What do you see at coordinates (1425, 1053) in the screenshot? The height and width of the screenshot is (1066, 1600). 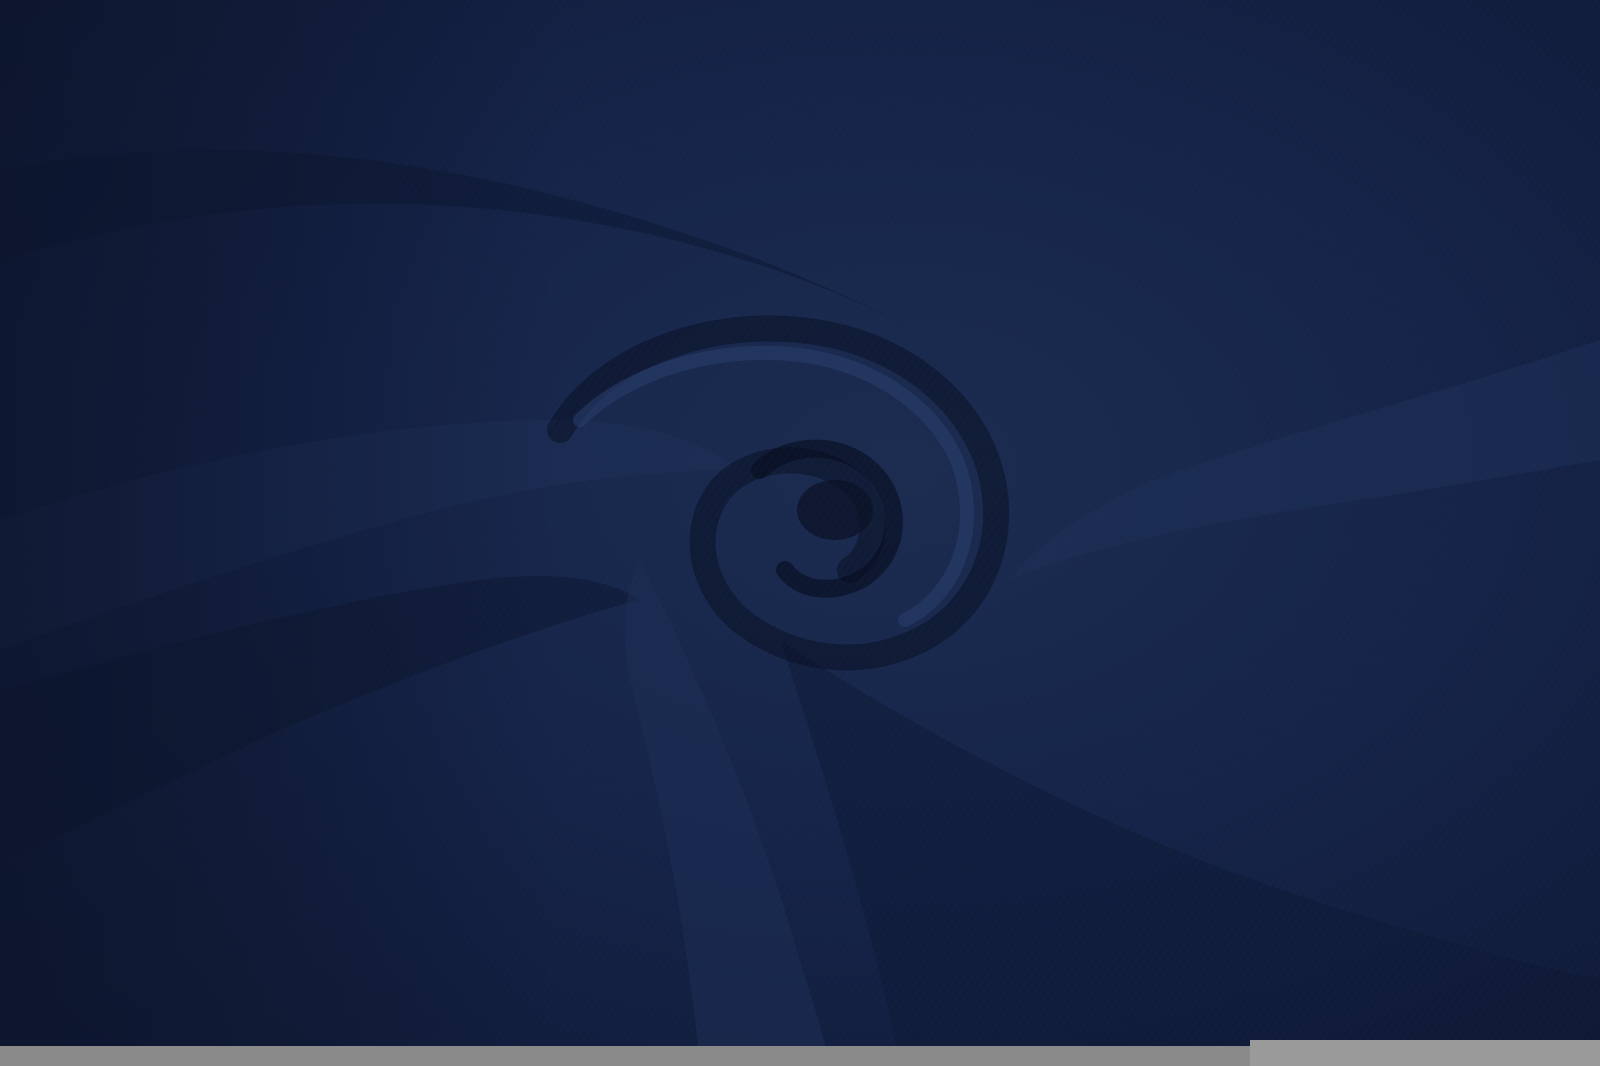 I see `bottom-gray-band-right` at bounding box center [1425, 1053].